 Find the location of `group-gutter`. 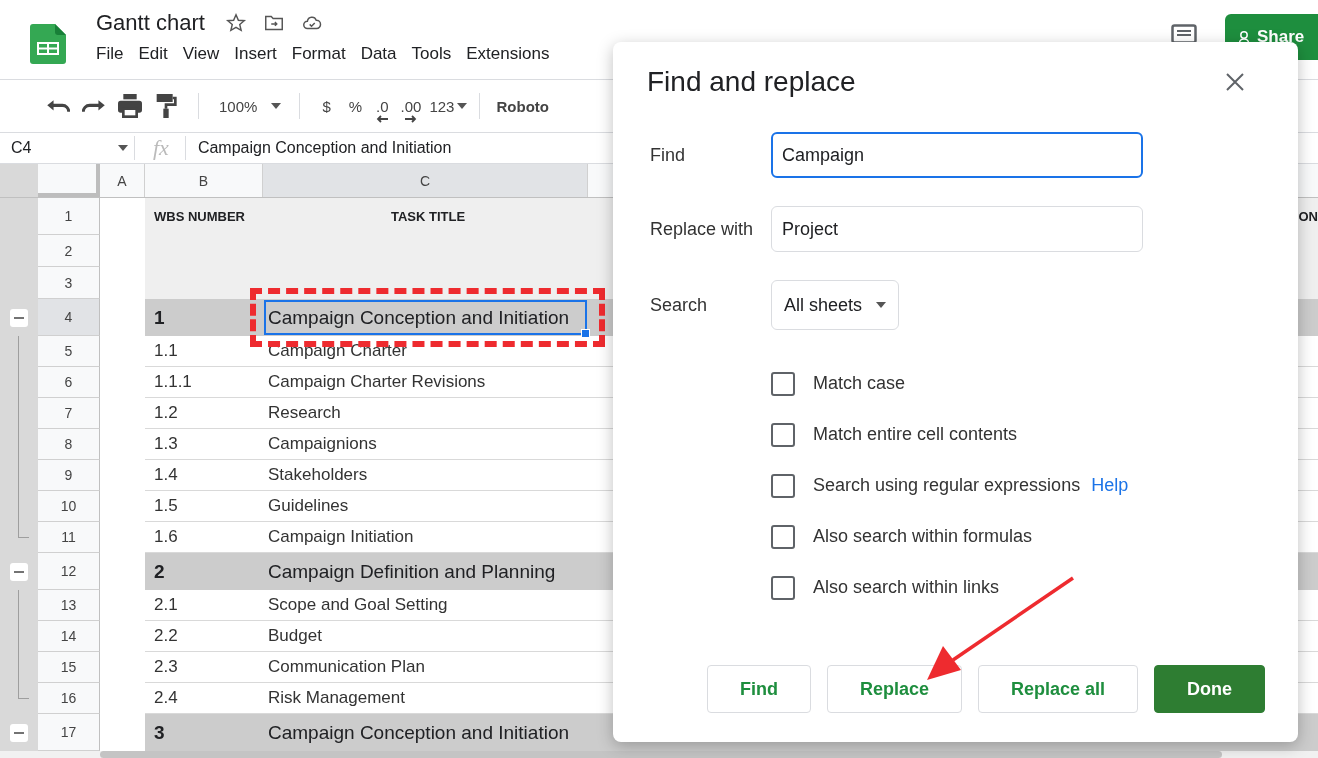

group-gutter is located at coordinates (19, 216).